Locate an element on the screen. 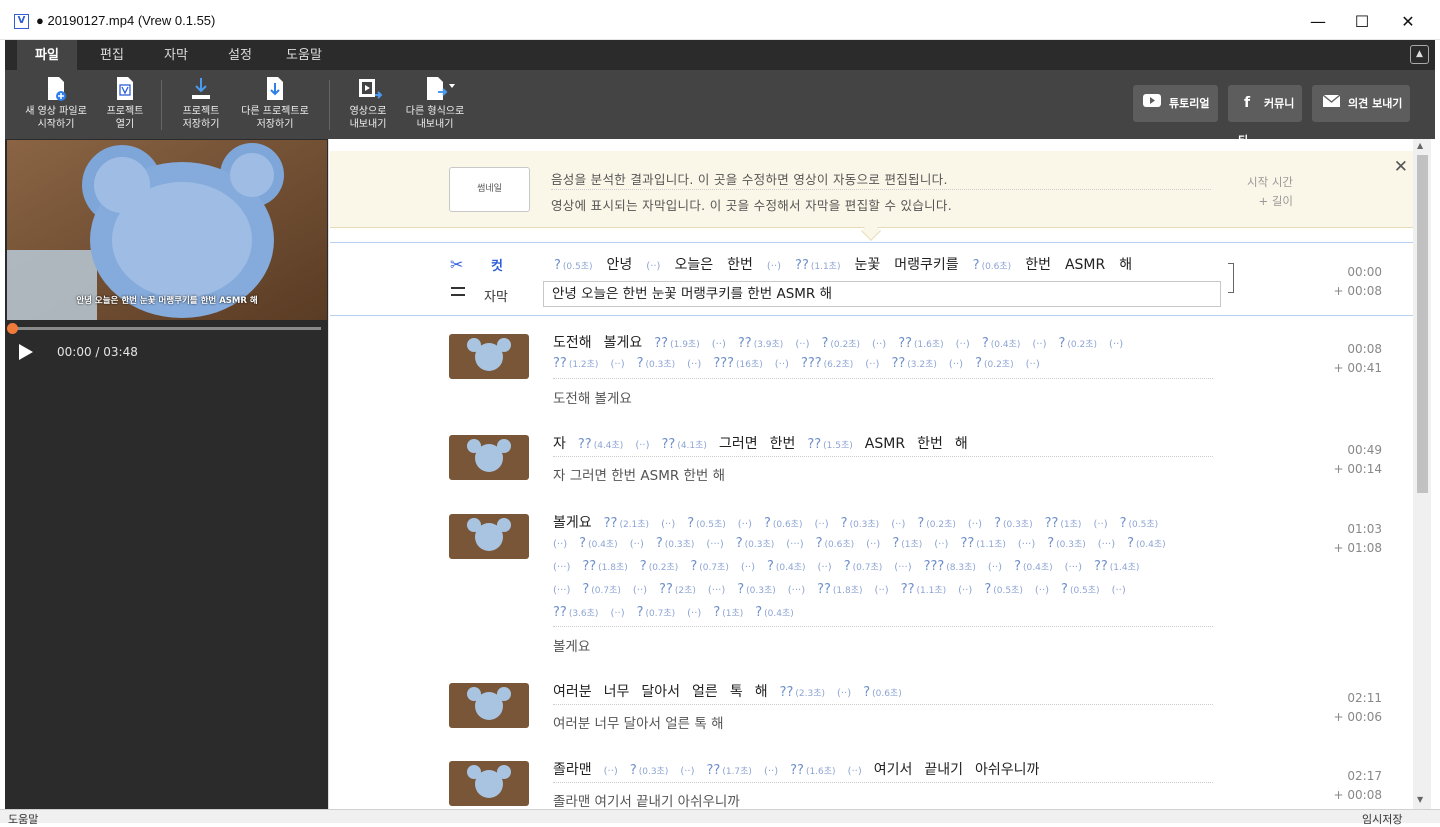  start-time-label: 시작 시간 is located at coordinates (1270, 182).